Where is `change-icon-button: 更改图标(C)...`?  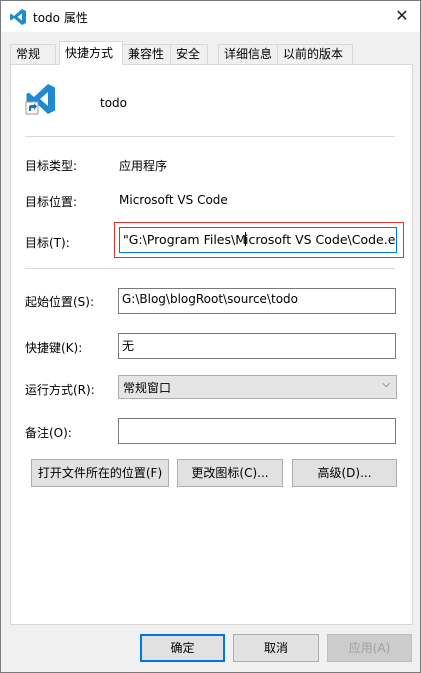 change-icon-button: 更改图标(C)... is located at coordinates (230, 473).